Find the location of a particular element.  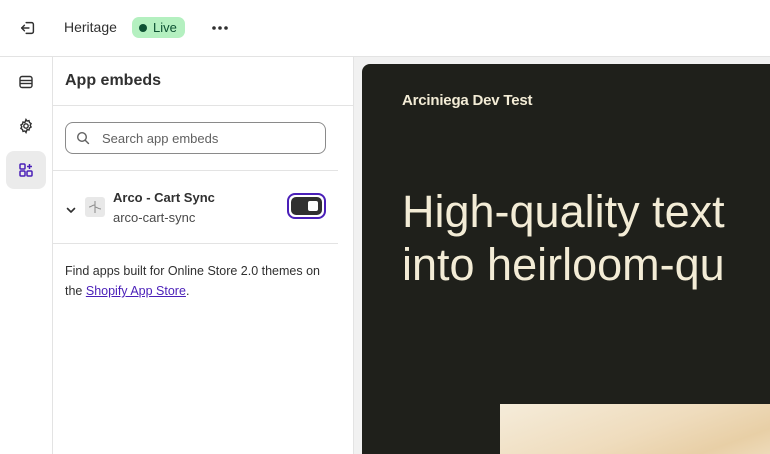

live-badge-label: Live is located at coordinates (165, 27).